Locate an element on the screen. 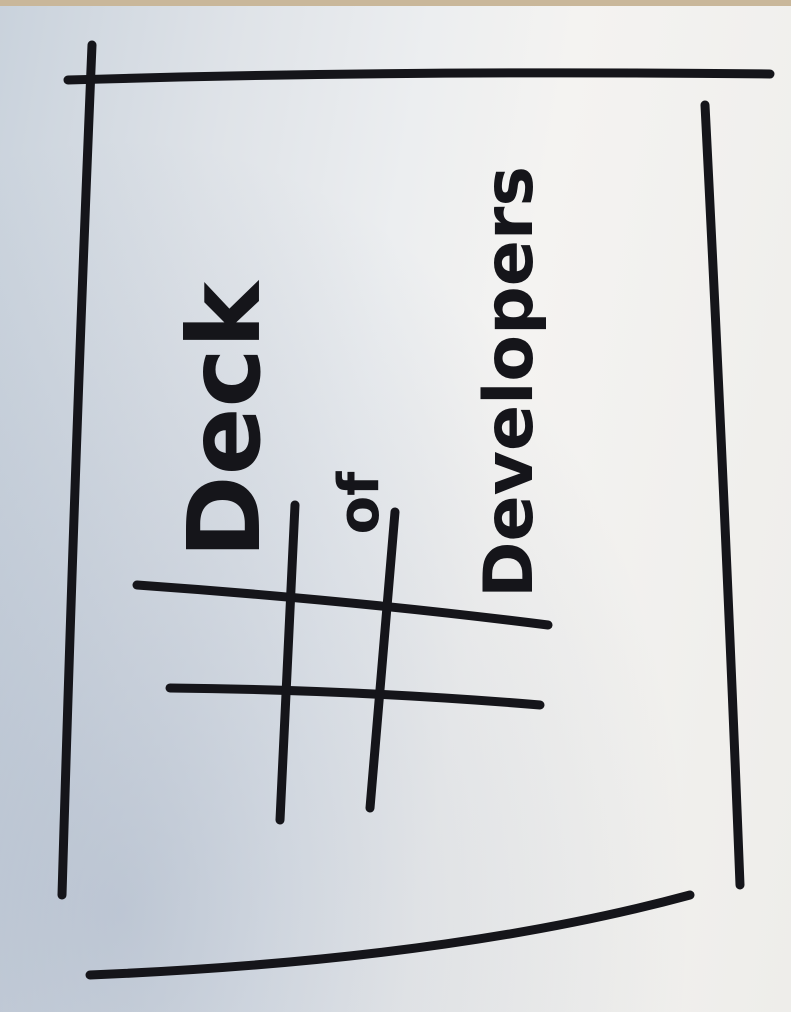  title-of: of is located at coordinates (359, 503).